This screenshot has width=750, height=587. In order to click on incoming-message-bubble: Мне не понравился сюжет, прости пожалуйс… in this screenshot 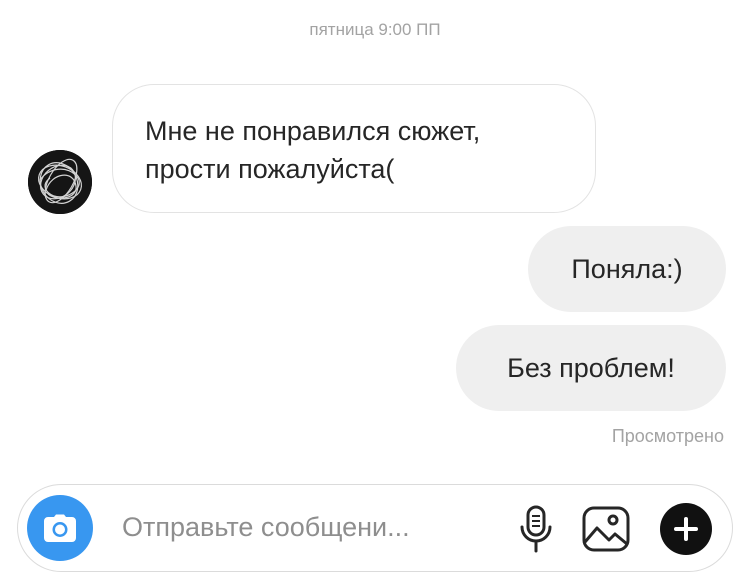, I will do `click(354, 148)`.